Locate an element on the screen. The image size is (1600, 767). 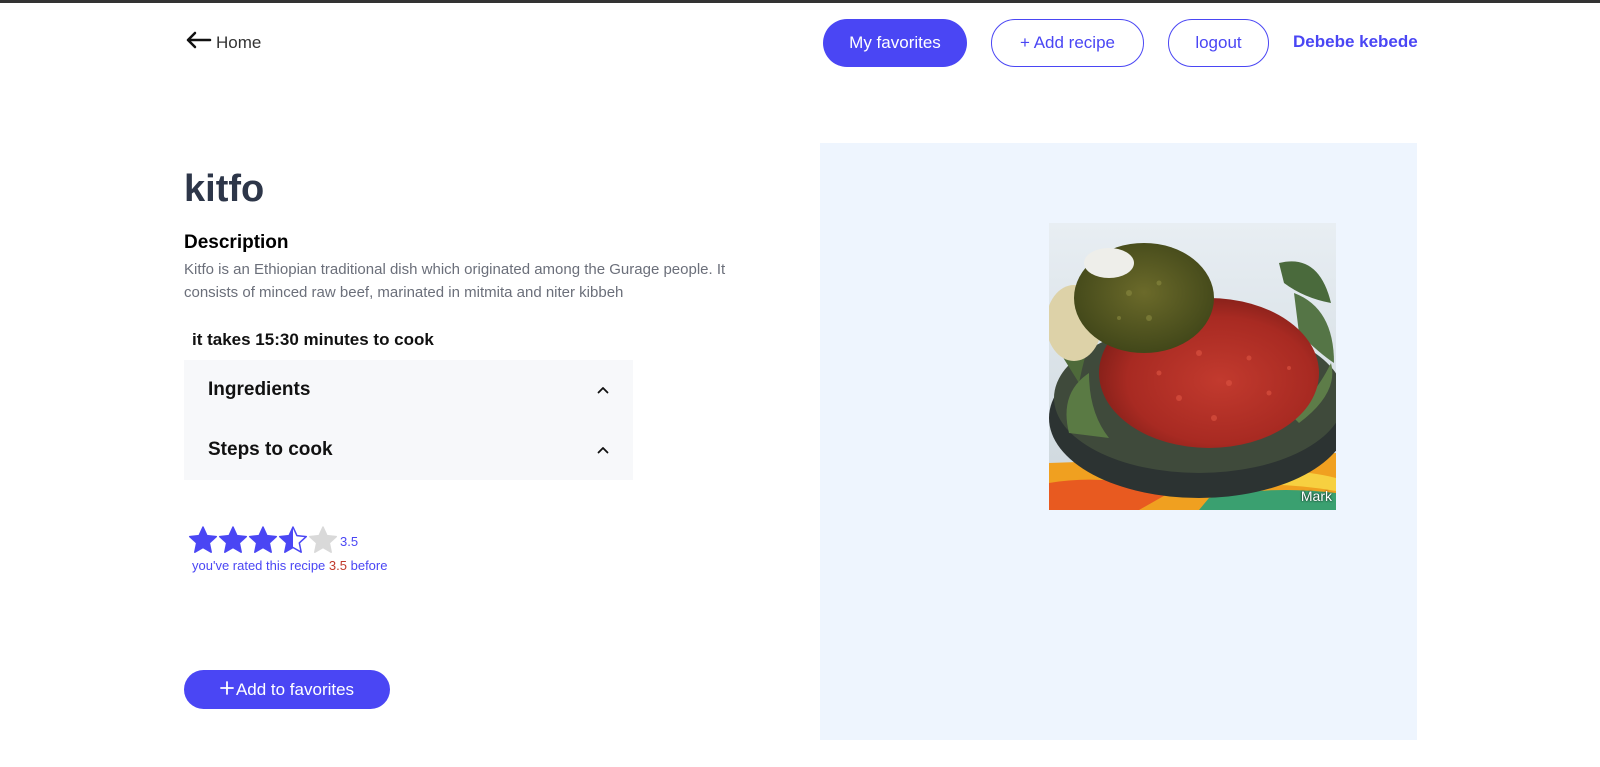
star-rating: 3.5 is located at coordinates (273, 540).